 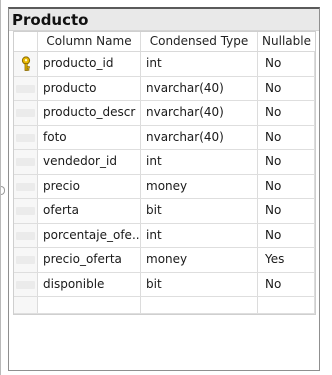 I want to click on cell-column-name: foto, so click(x=89, y=137).